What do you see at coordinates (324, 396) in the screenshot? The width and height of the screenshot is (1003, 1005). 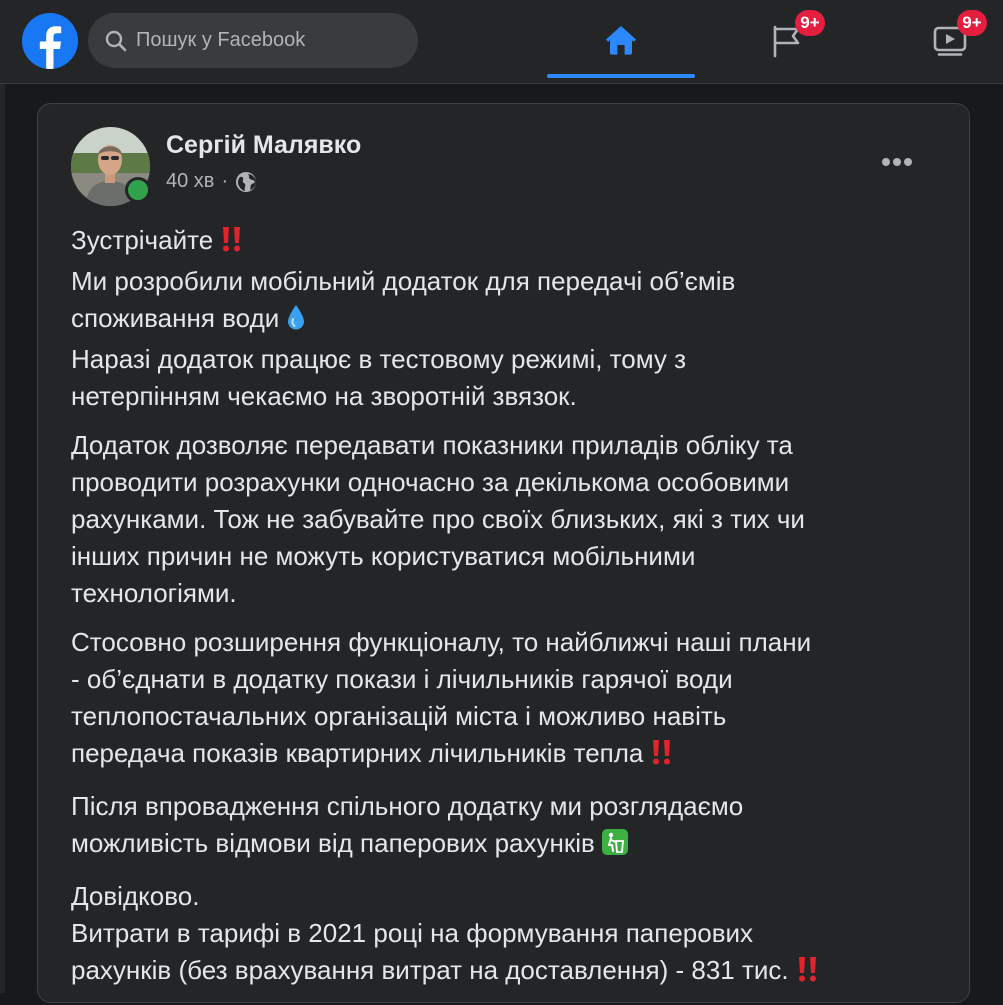 I see `post-text-line: нетерпінням чекаємо на зворотній звязок.` at bounding box center [324, 396].